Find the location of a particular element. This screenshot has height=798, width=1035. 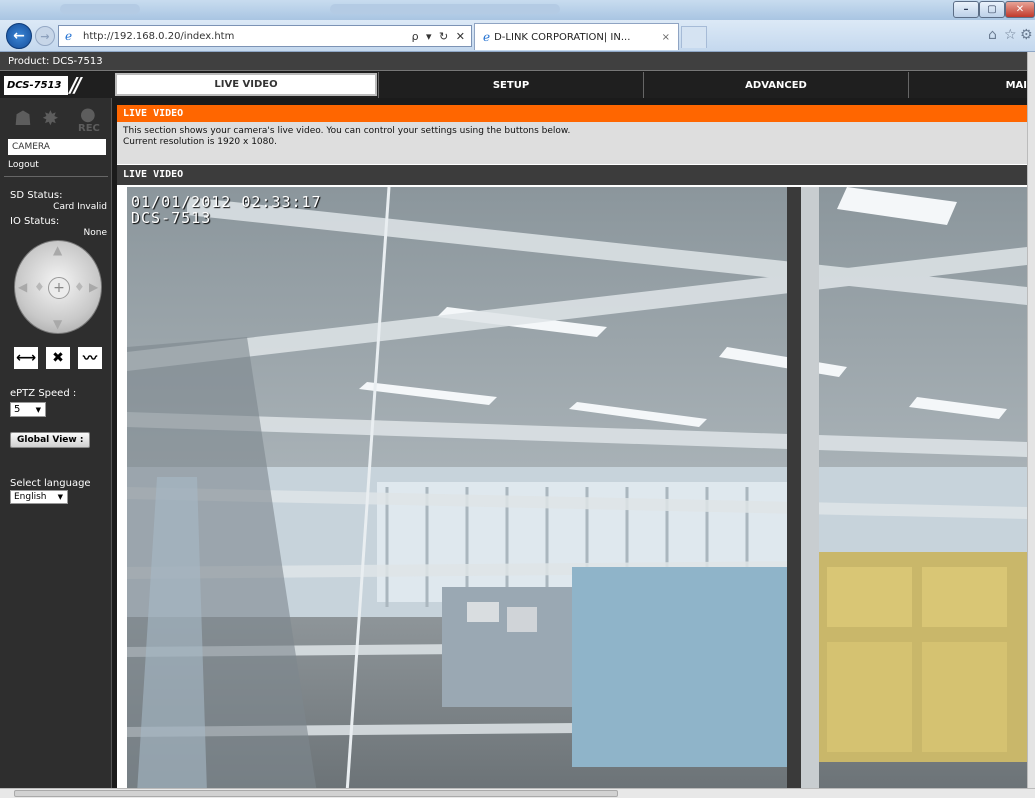

tab-setup: SETUP is located at coordinates (510, 85).